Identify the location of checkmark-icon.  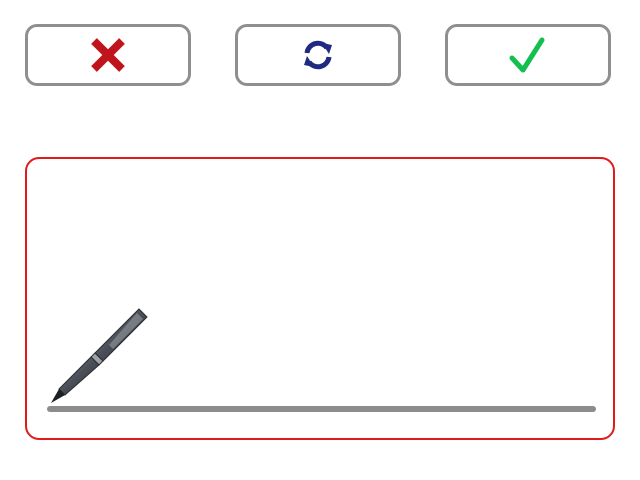
(528, 55).